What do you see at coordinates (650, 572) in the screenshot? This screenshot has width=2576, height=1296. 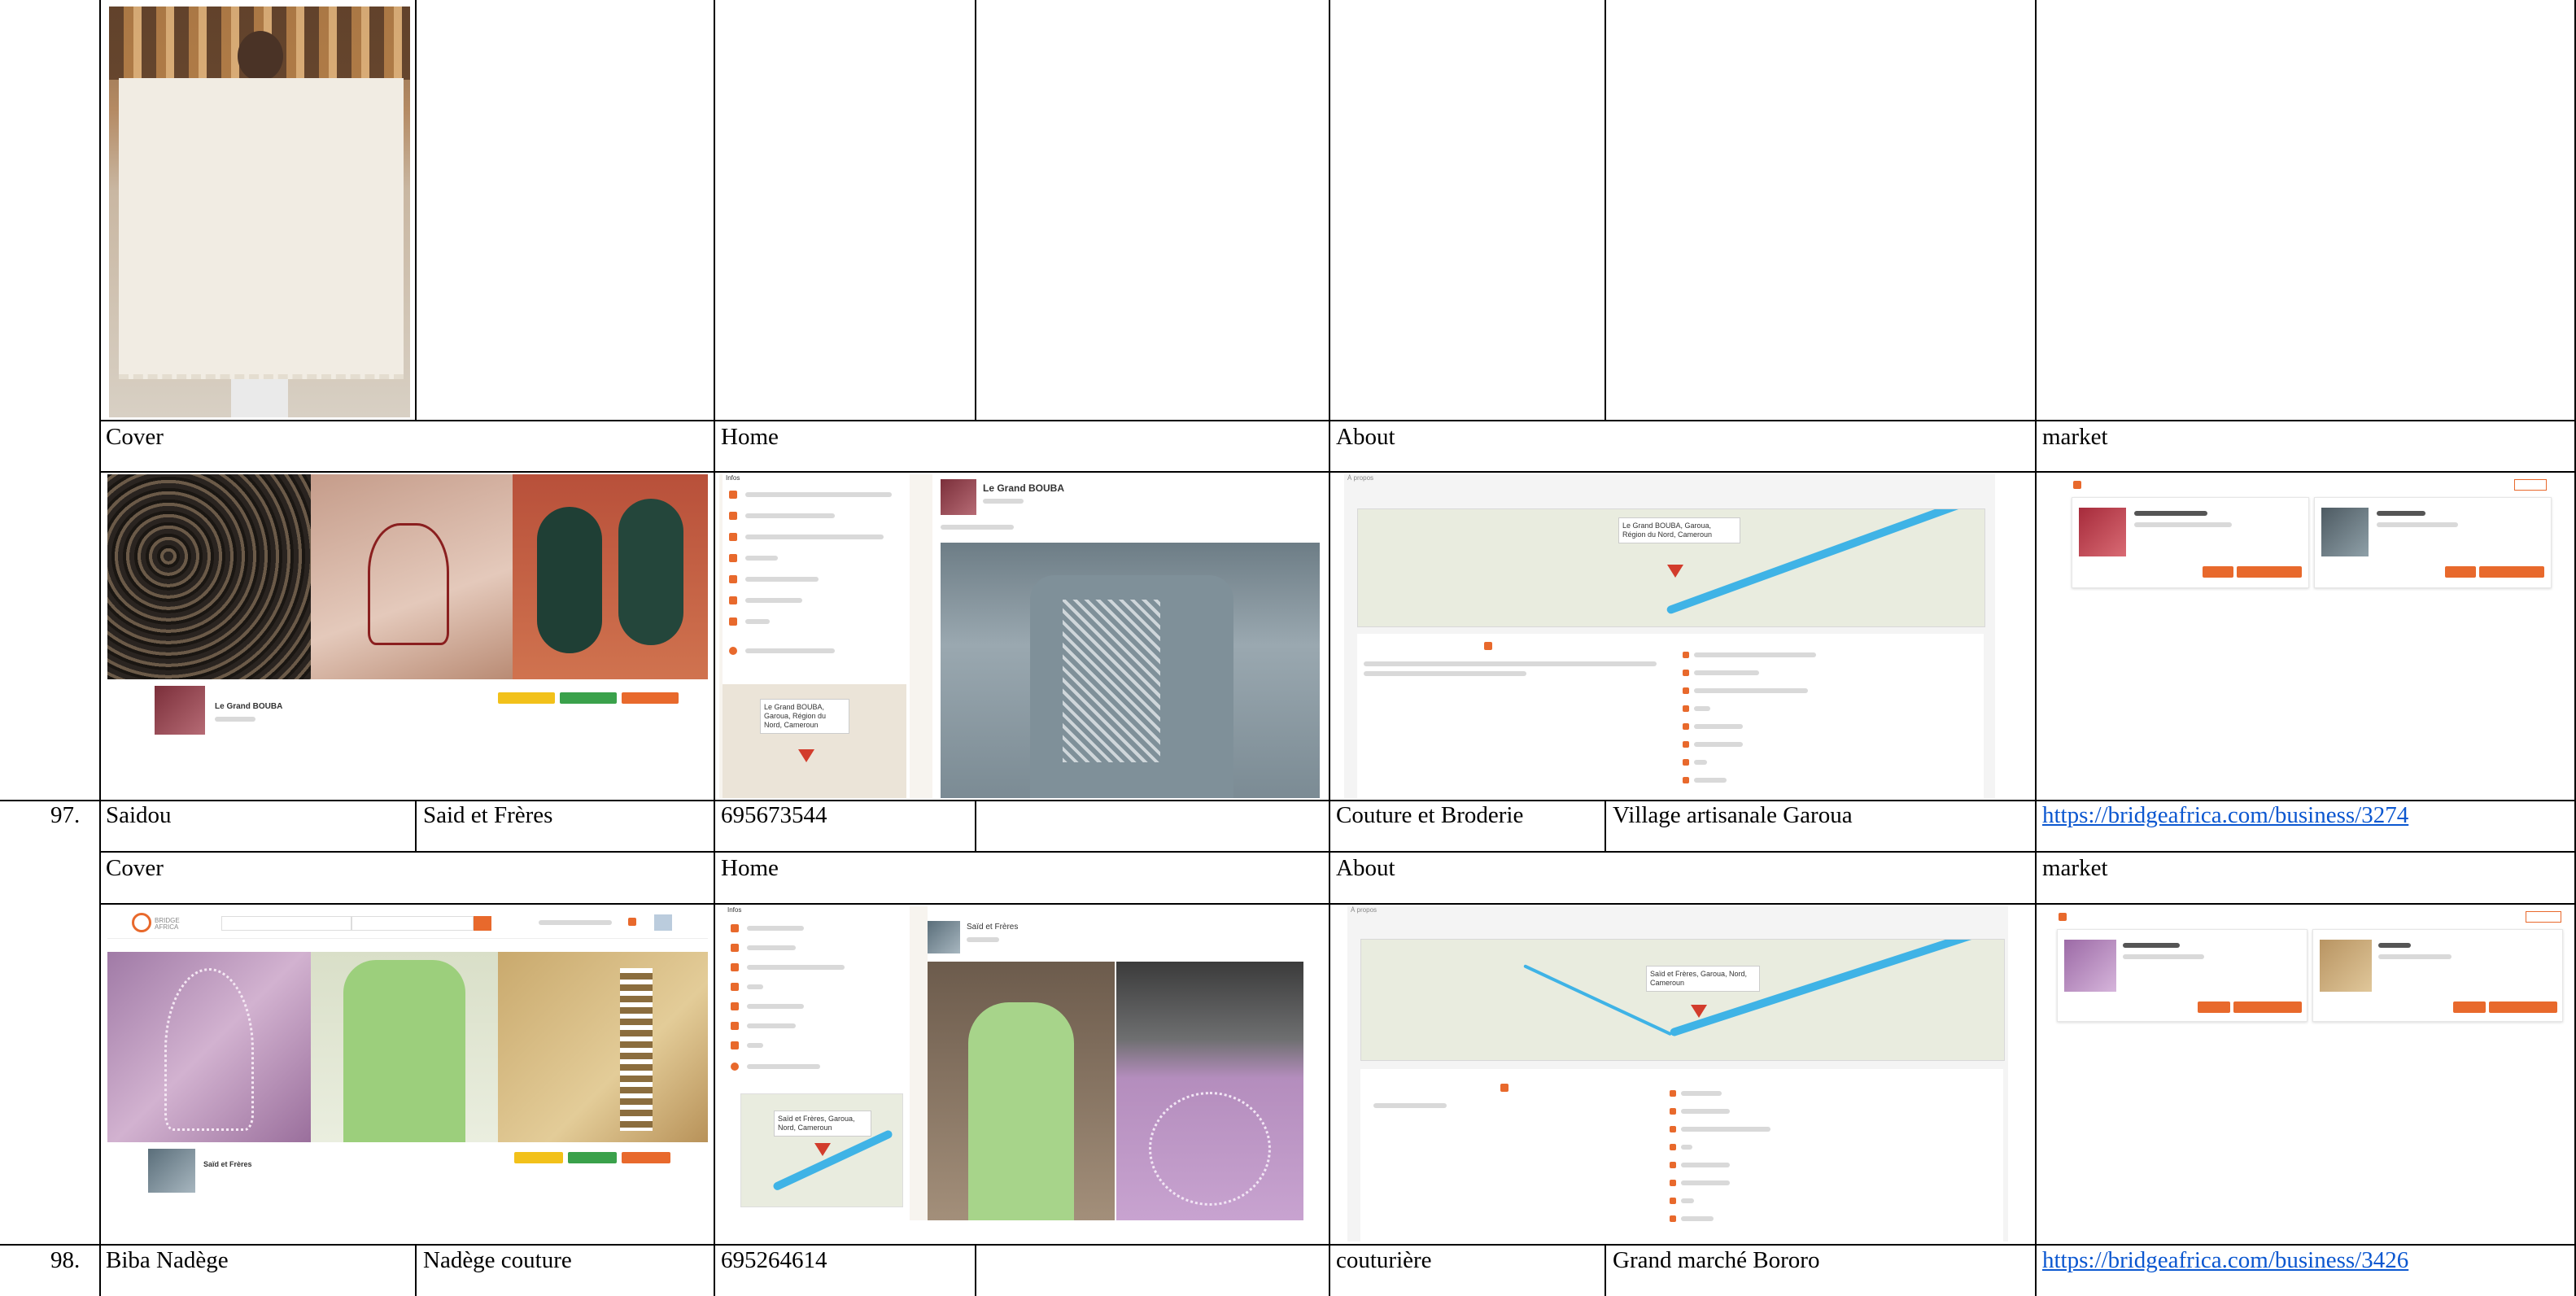 I see `sandal-right` at bounding box center [650, 572].